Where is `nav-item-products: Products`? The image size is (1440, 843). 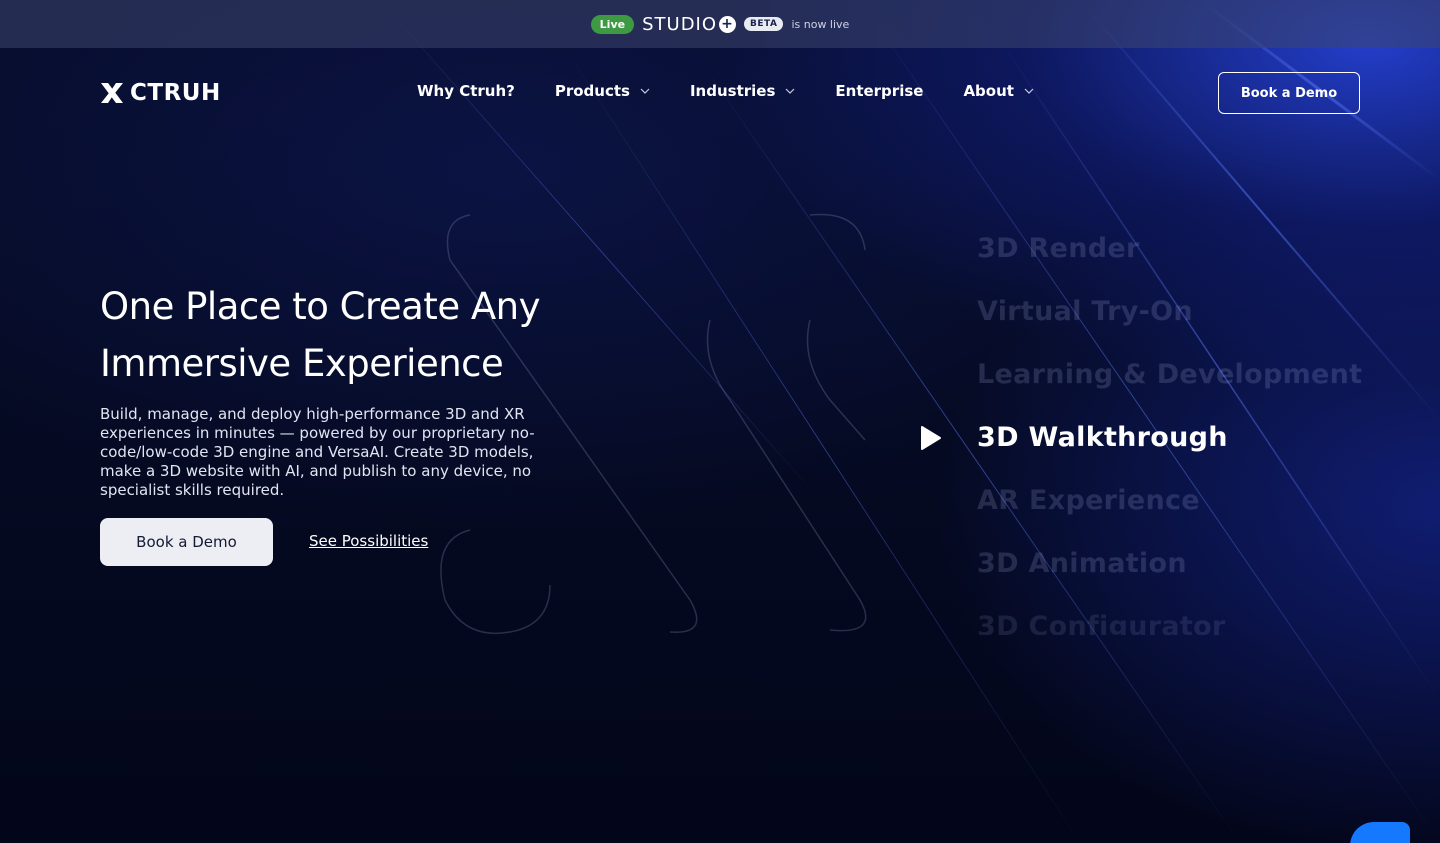 nav-item-products: Products is located at coordinates (602, 91).